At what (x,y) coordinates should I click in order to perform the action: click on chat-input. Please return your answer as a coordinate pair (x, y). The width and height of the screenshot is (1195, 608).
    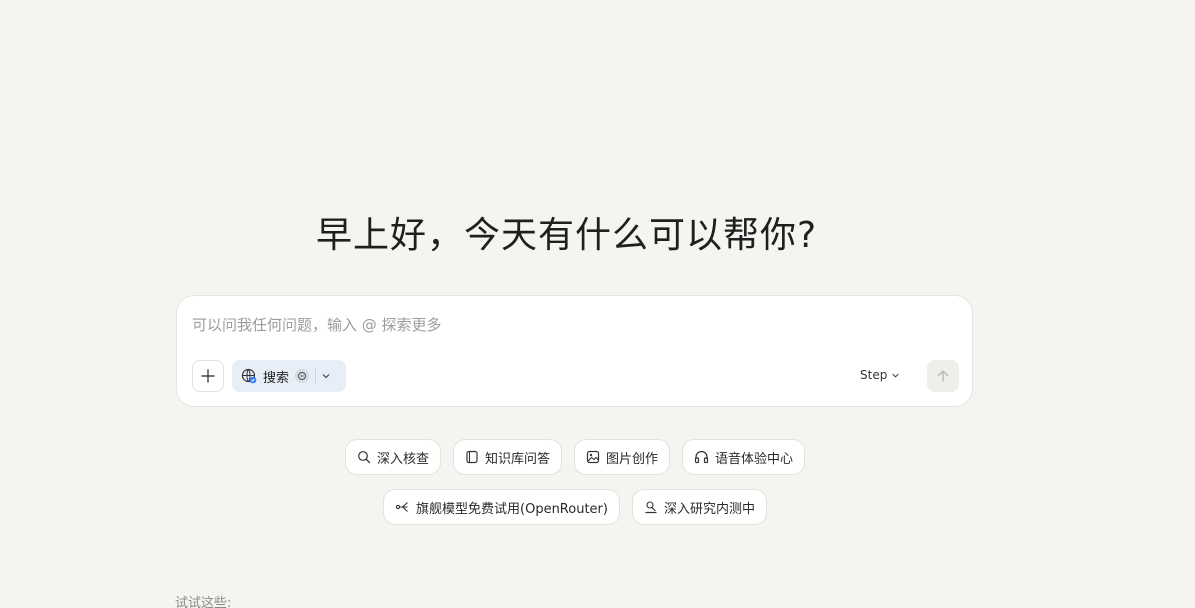
    Looking at the image, I should click on (562, 325).